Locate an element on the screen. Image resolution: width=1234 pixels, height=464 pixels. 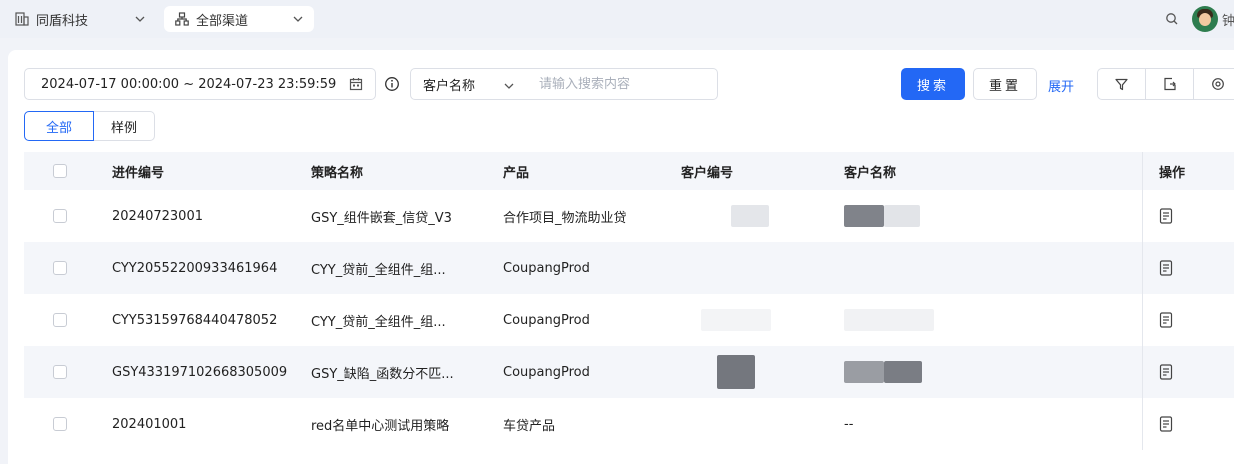
avatar is located at coordinates (1205, 19).